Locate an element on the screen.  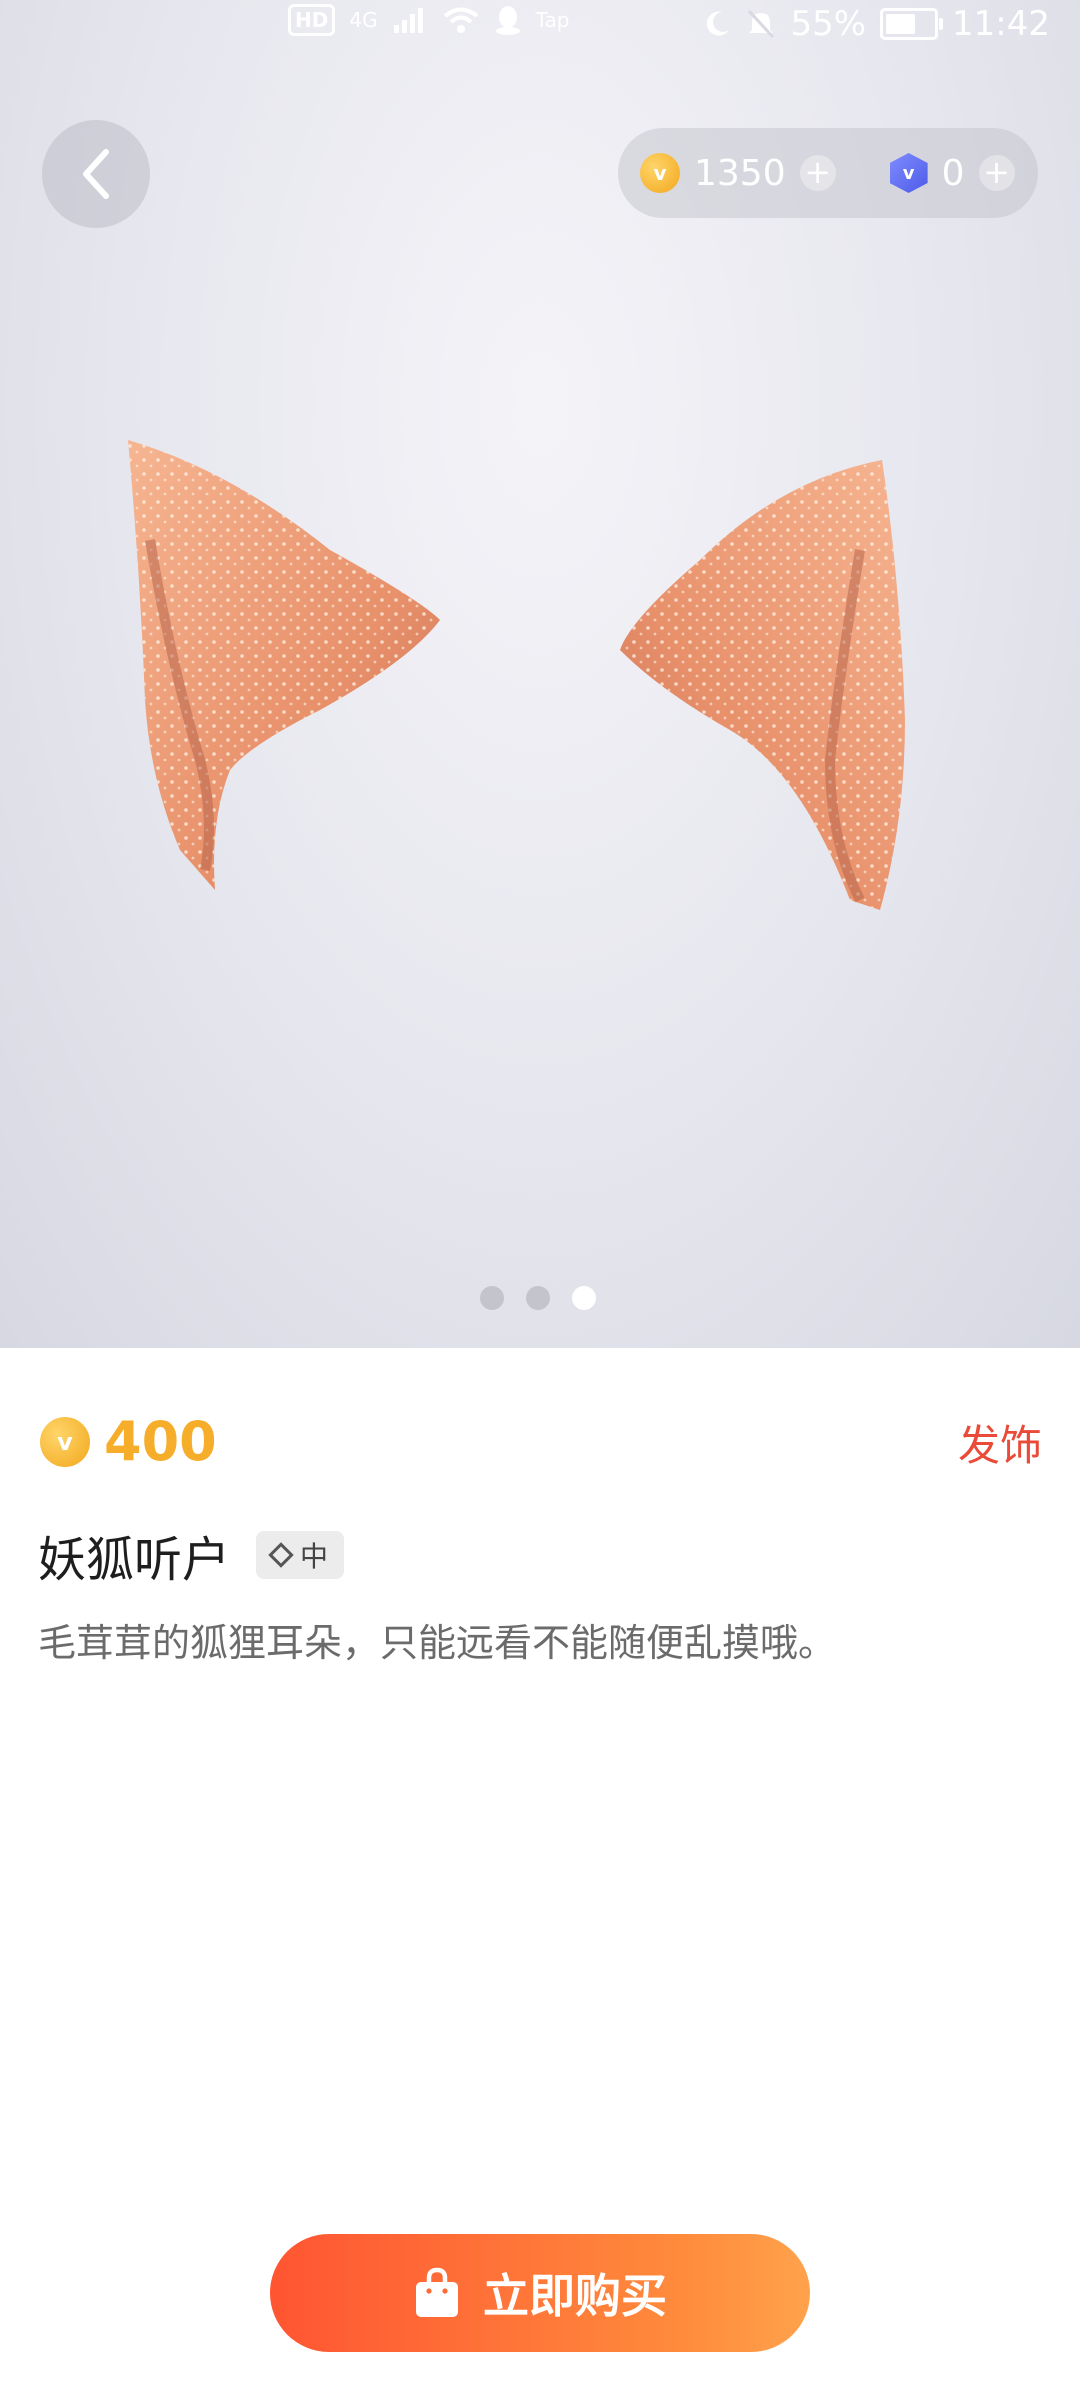
mute-bell-icon is located at coordinates (761, 24).